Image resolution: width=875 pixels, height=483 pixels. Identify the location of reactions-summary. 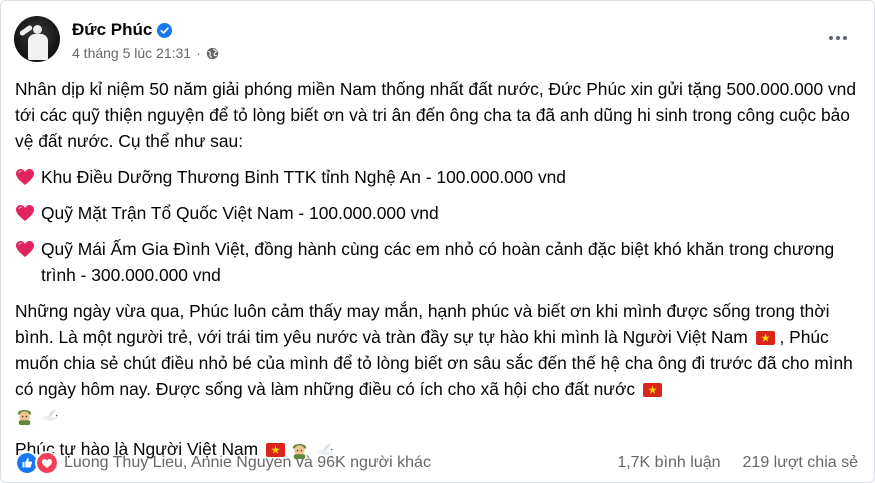
(37, 463).